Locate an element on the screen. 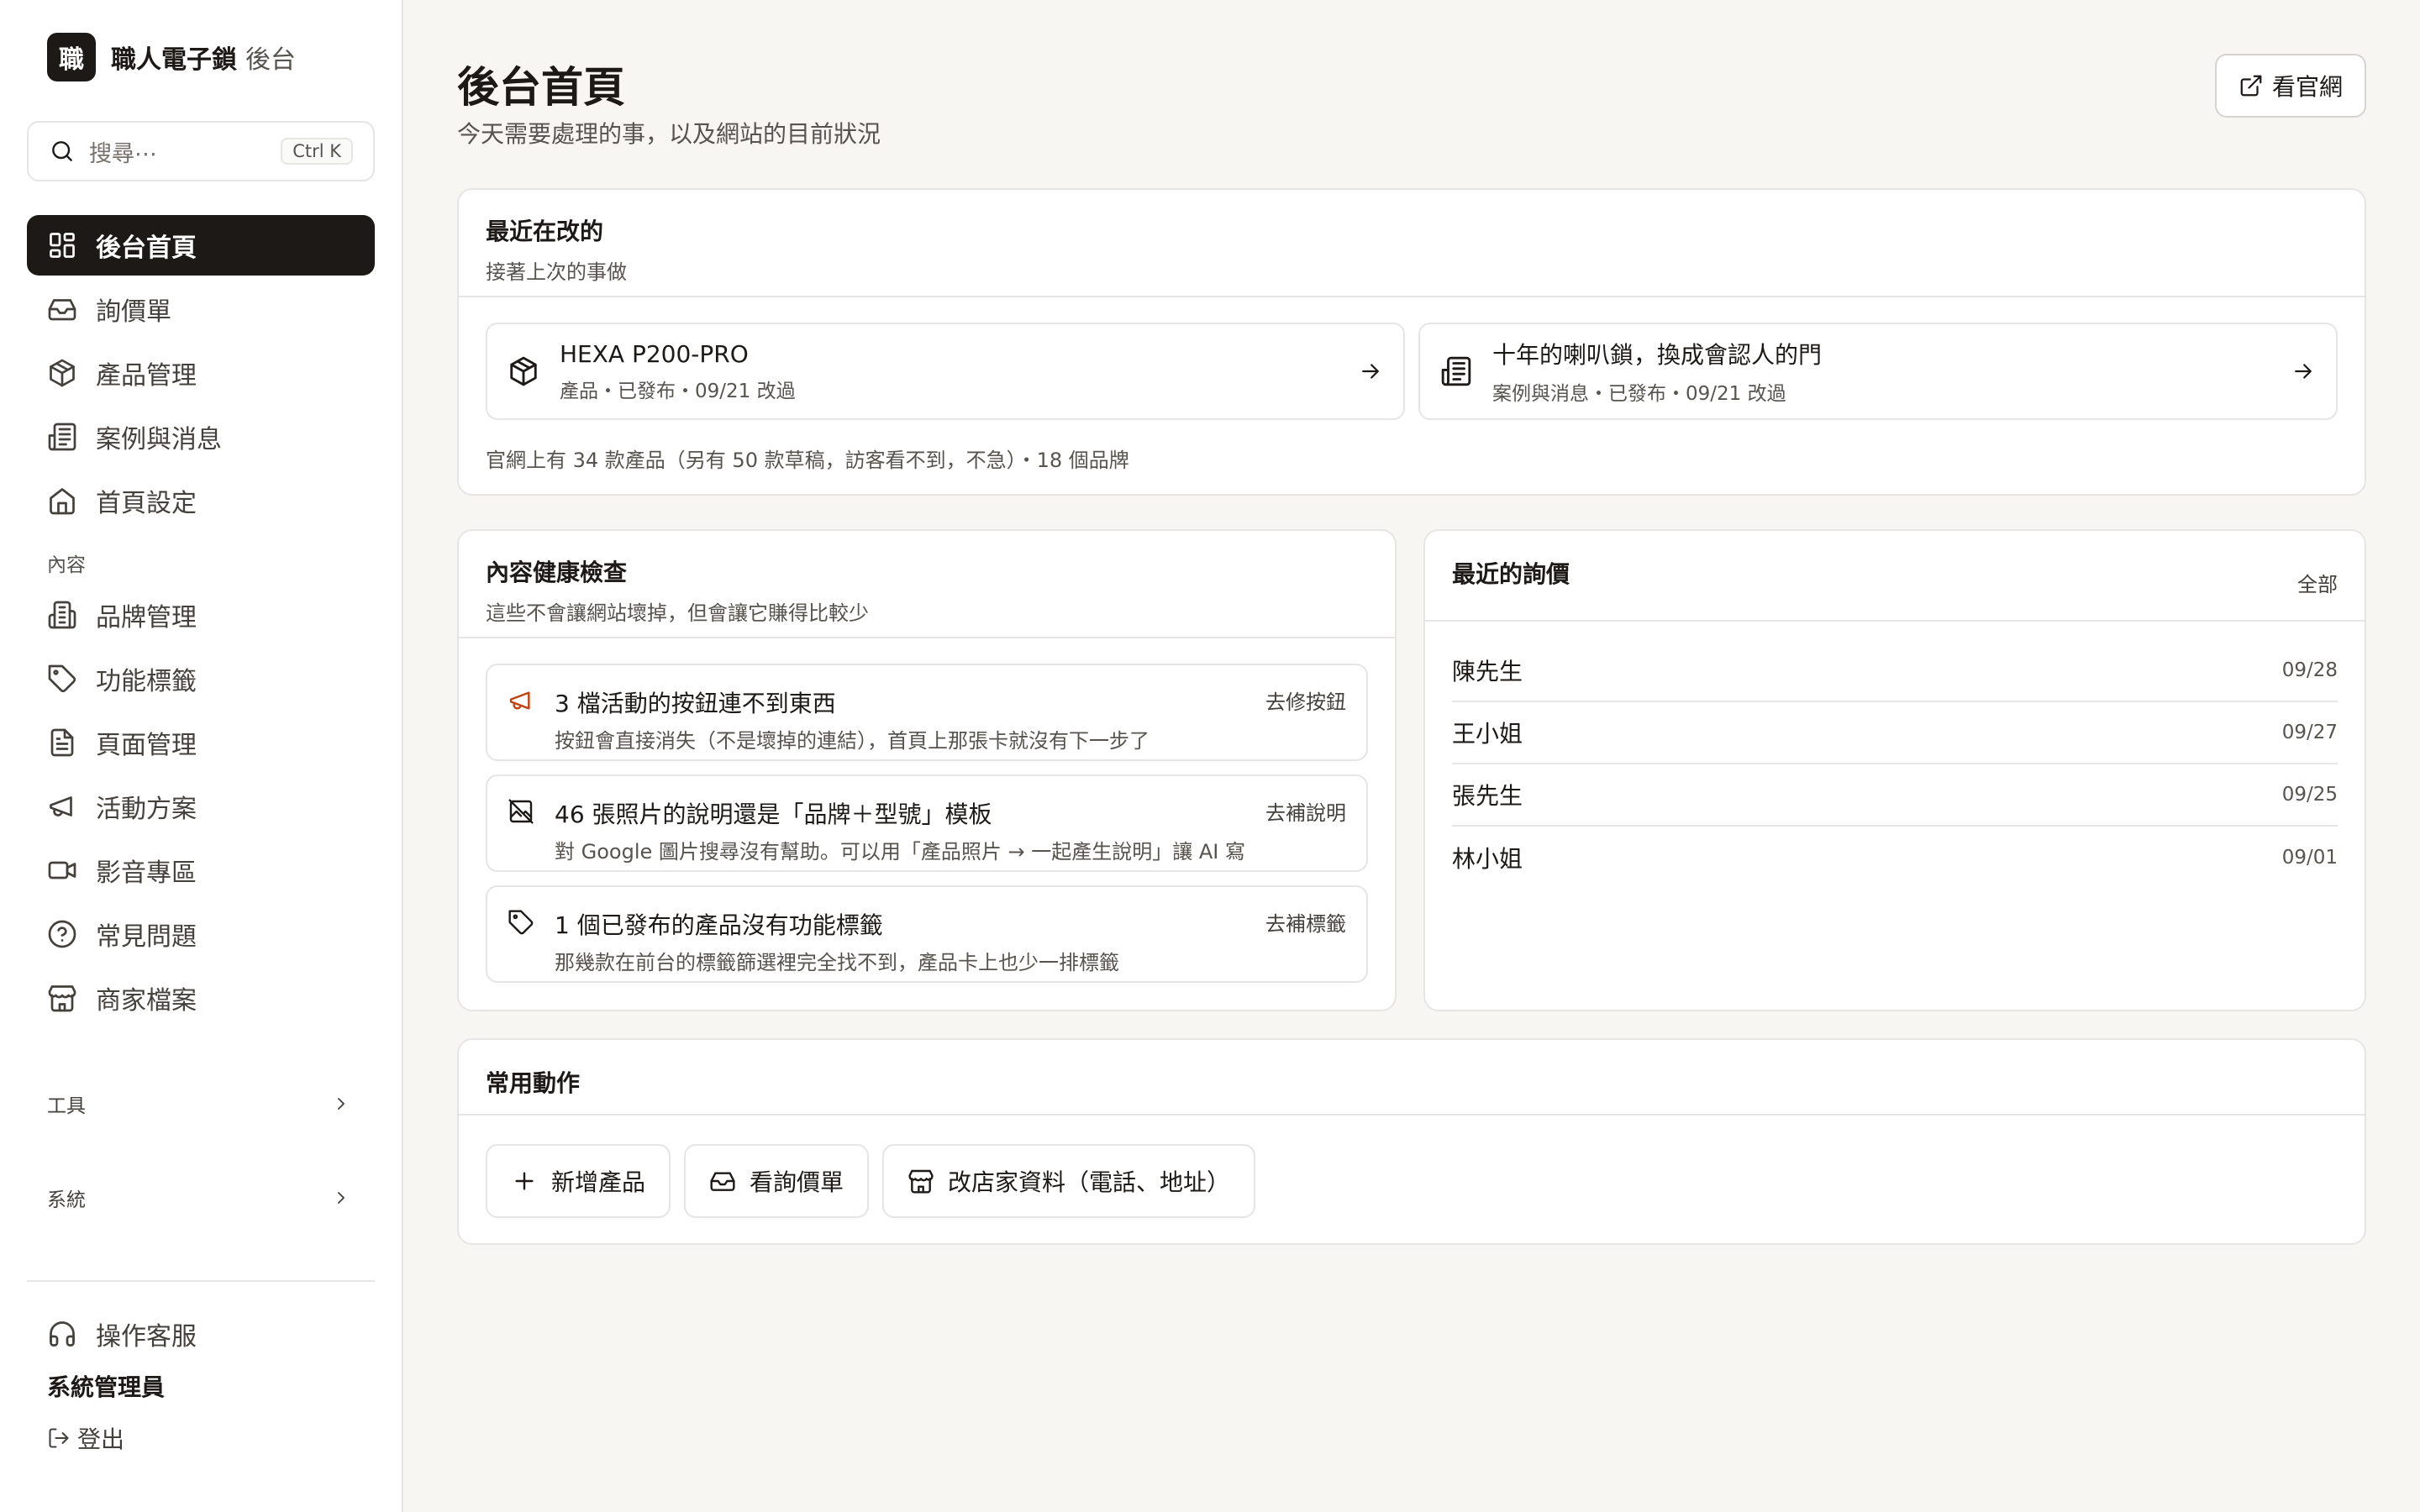 The image size is (2420, 1512). search-input: 搜尋⋯ Ctrl K is located at coordinates (201, 151).